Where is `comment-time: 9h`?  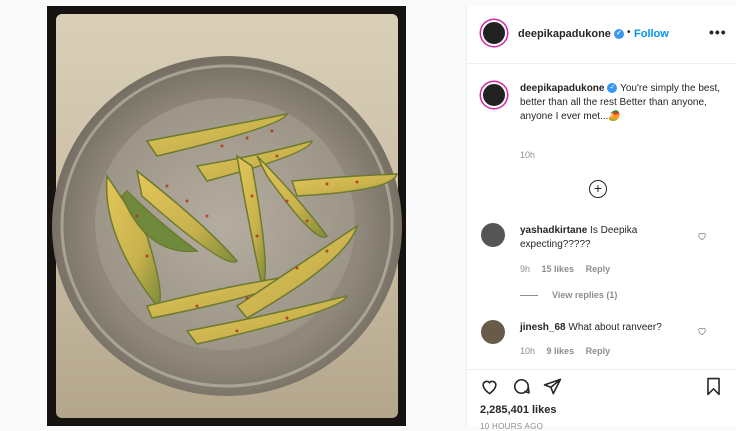
comment-time: 9h is located at coordinates (525, 269).